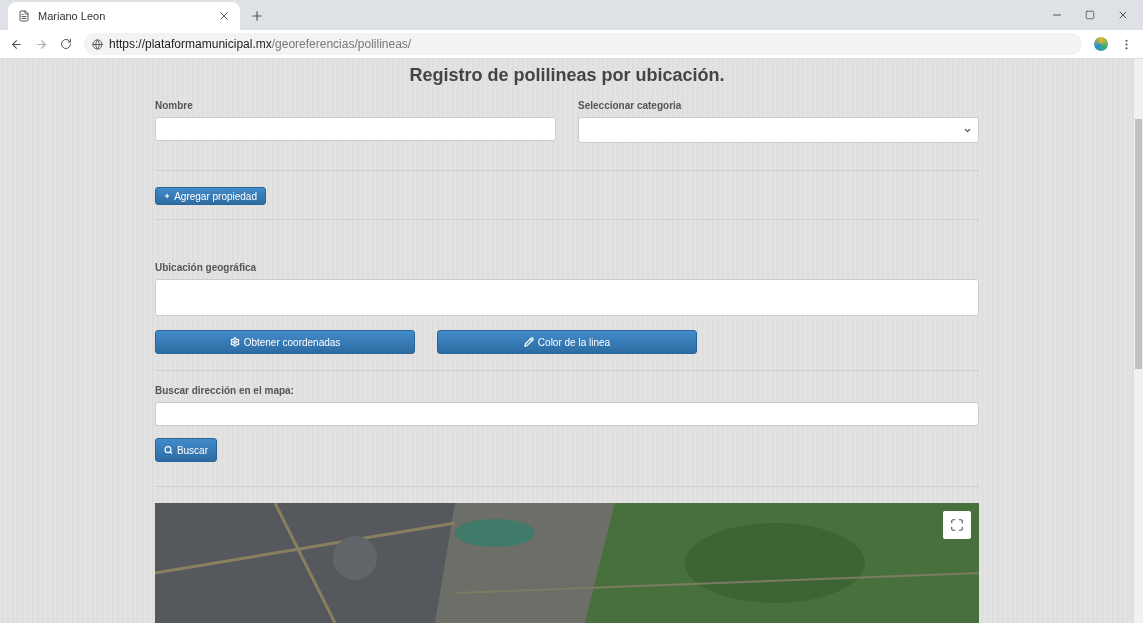  What do you see at coordinates (97, 44) in the screenshot?
I see `globe-icon` at bounding box center [97, 44].